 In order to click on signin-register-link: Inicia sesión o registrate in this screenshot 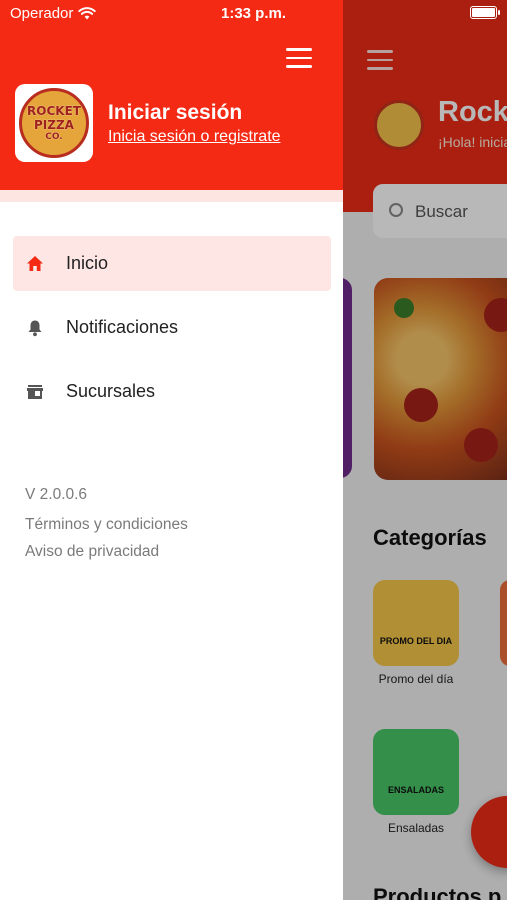, I will do `click(194, 137)`.